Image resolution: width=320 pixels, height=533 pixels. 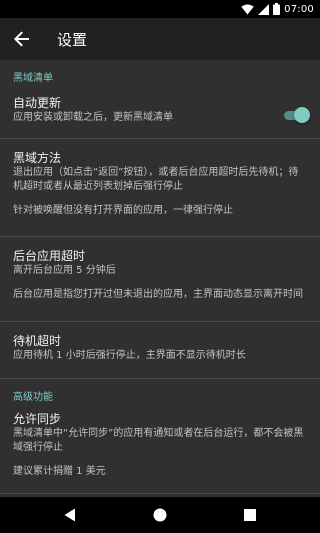 What do you see at coordinates (158, 294) in the screenshot?
I see `pref-background-timeout-note: 后台应用是指您打开过但未退出的应用，主界面动态显示离开时间` at bounding box center [158, 294].